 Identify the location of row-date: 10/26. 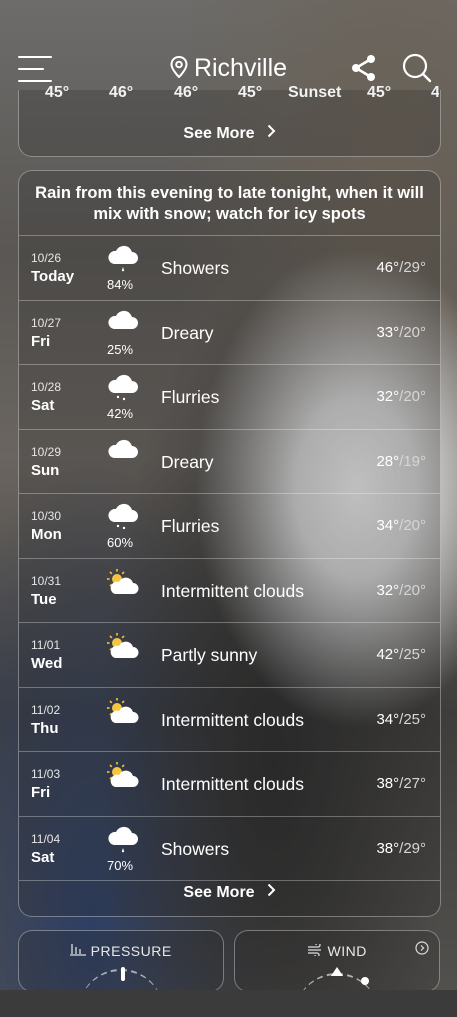
(46, 258).